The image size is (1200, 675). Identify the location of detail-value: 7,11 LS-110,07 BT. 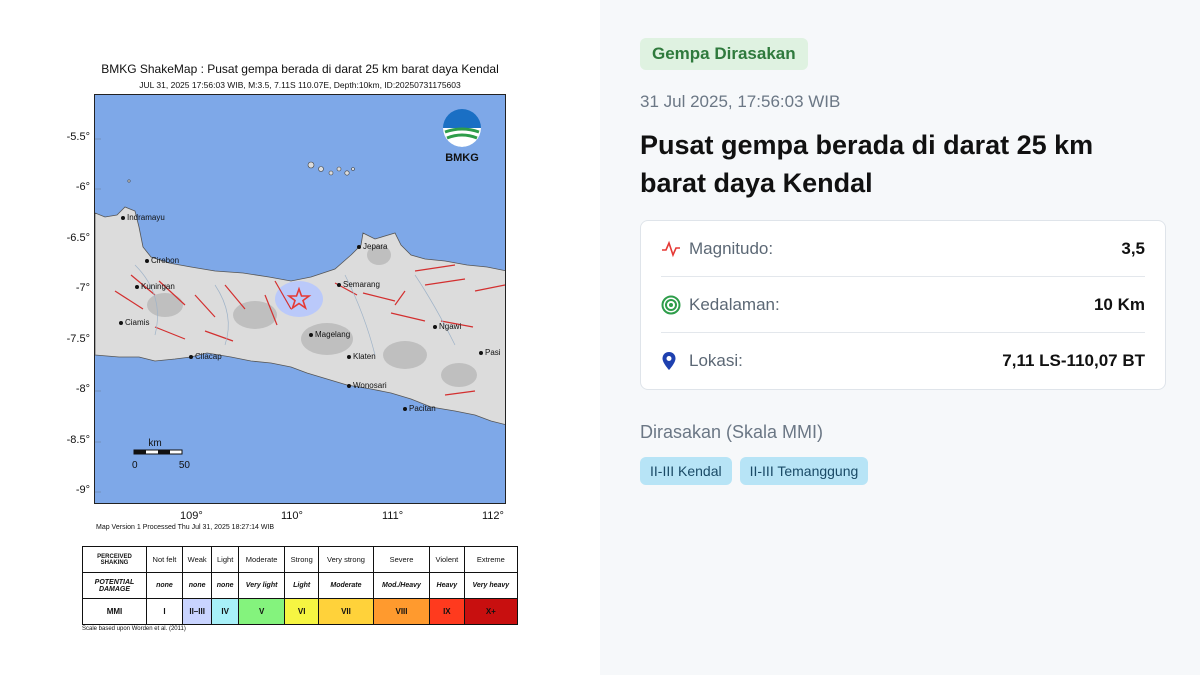
(1073, 360).